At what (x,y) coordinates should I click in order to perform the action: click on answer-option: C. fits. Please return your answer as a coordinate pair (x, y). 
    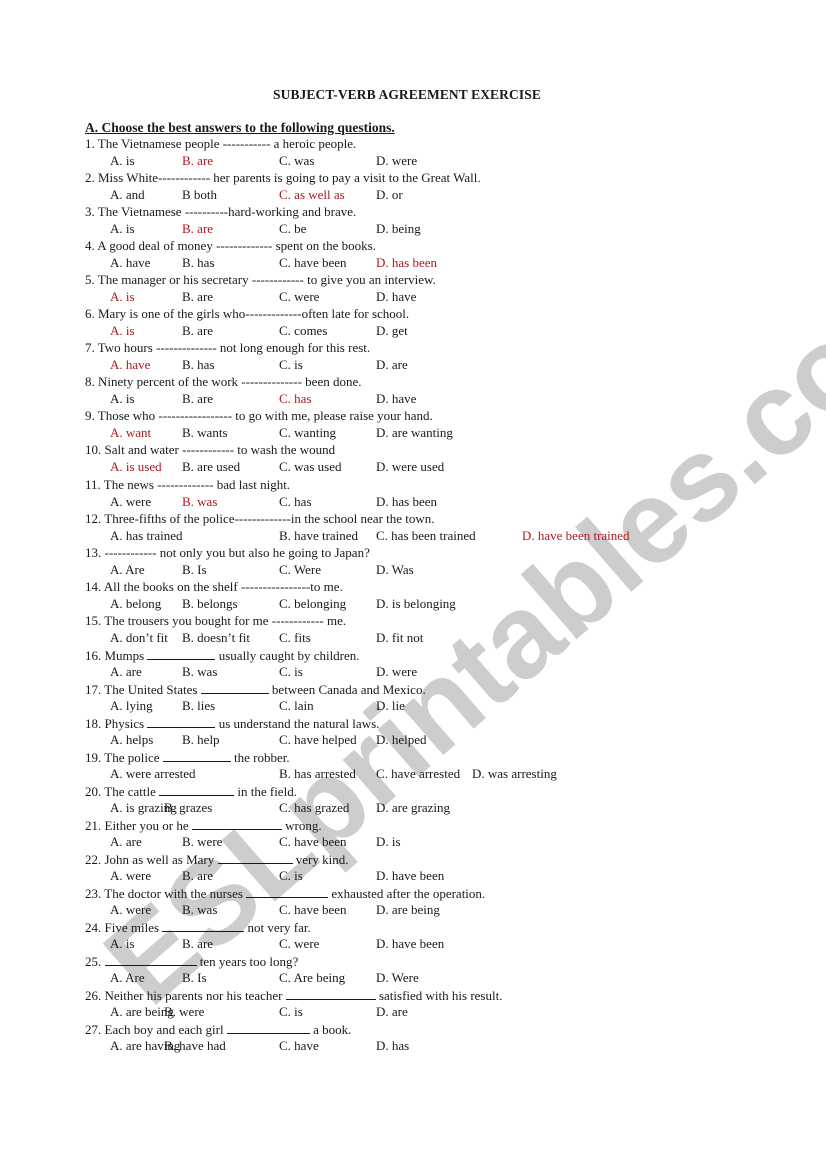
    Looking at the image, I should click on (295, 638).